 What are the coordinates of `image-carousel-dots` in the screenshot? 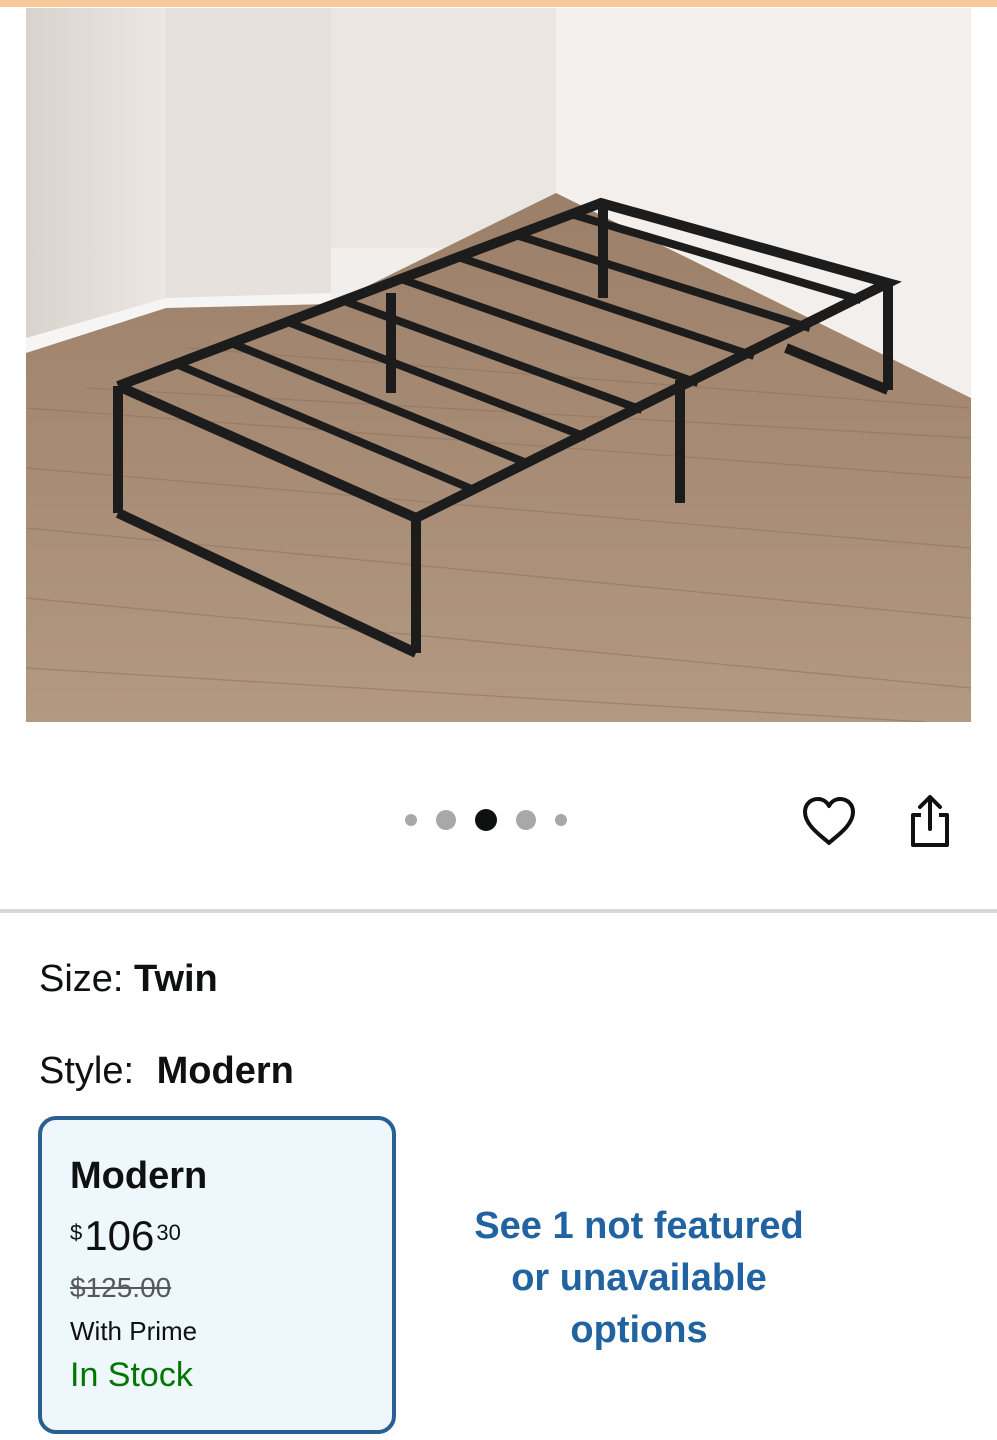 It's located at (495, 820).